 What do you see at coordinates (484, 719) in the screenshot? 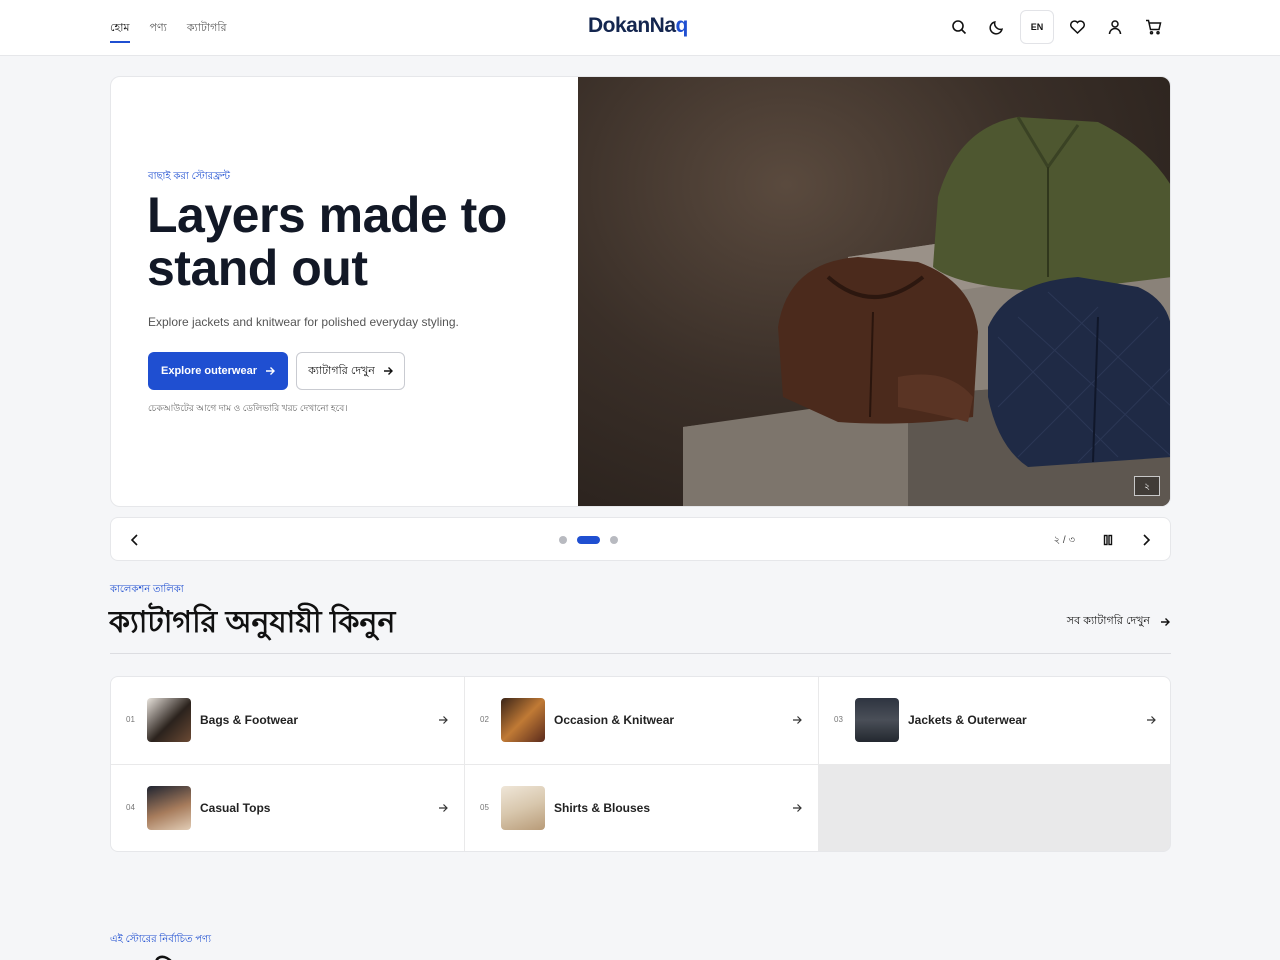
I see `category-number: 02` at bounding box center [484, 719].